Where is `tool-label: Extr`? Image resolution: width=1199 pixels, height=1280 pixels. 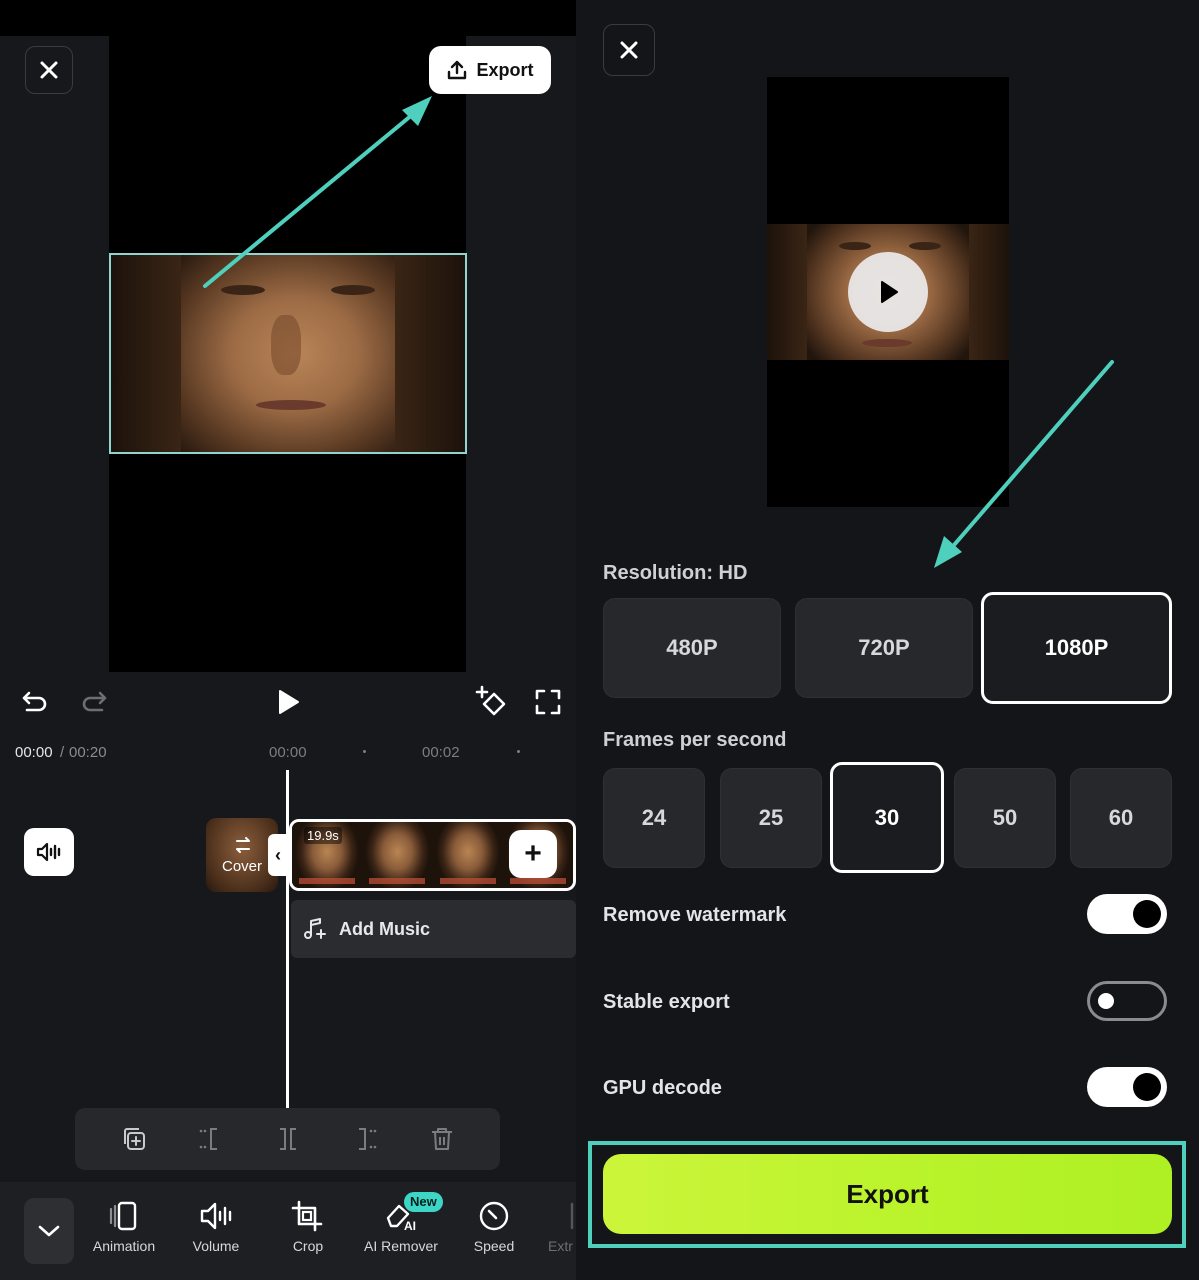
tool-label: Extr is located at coordinates (560, 1246).